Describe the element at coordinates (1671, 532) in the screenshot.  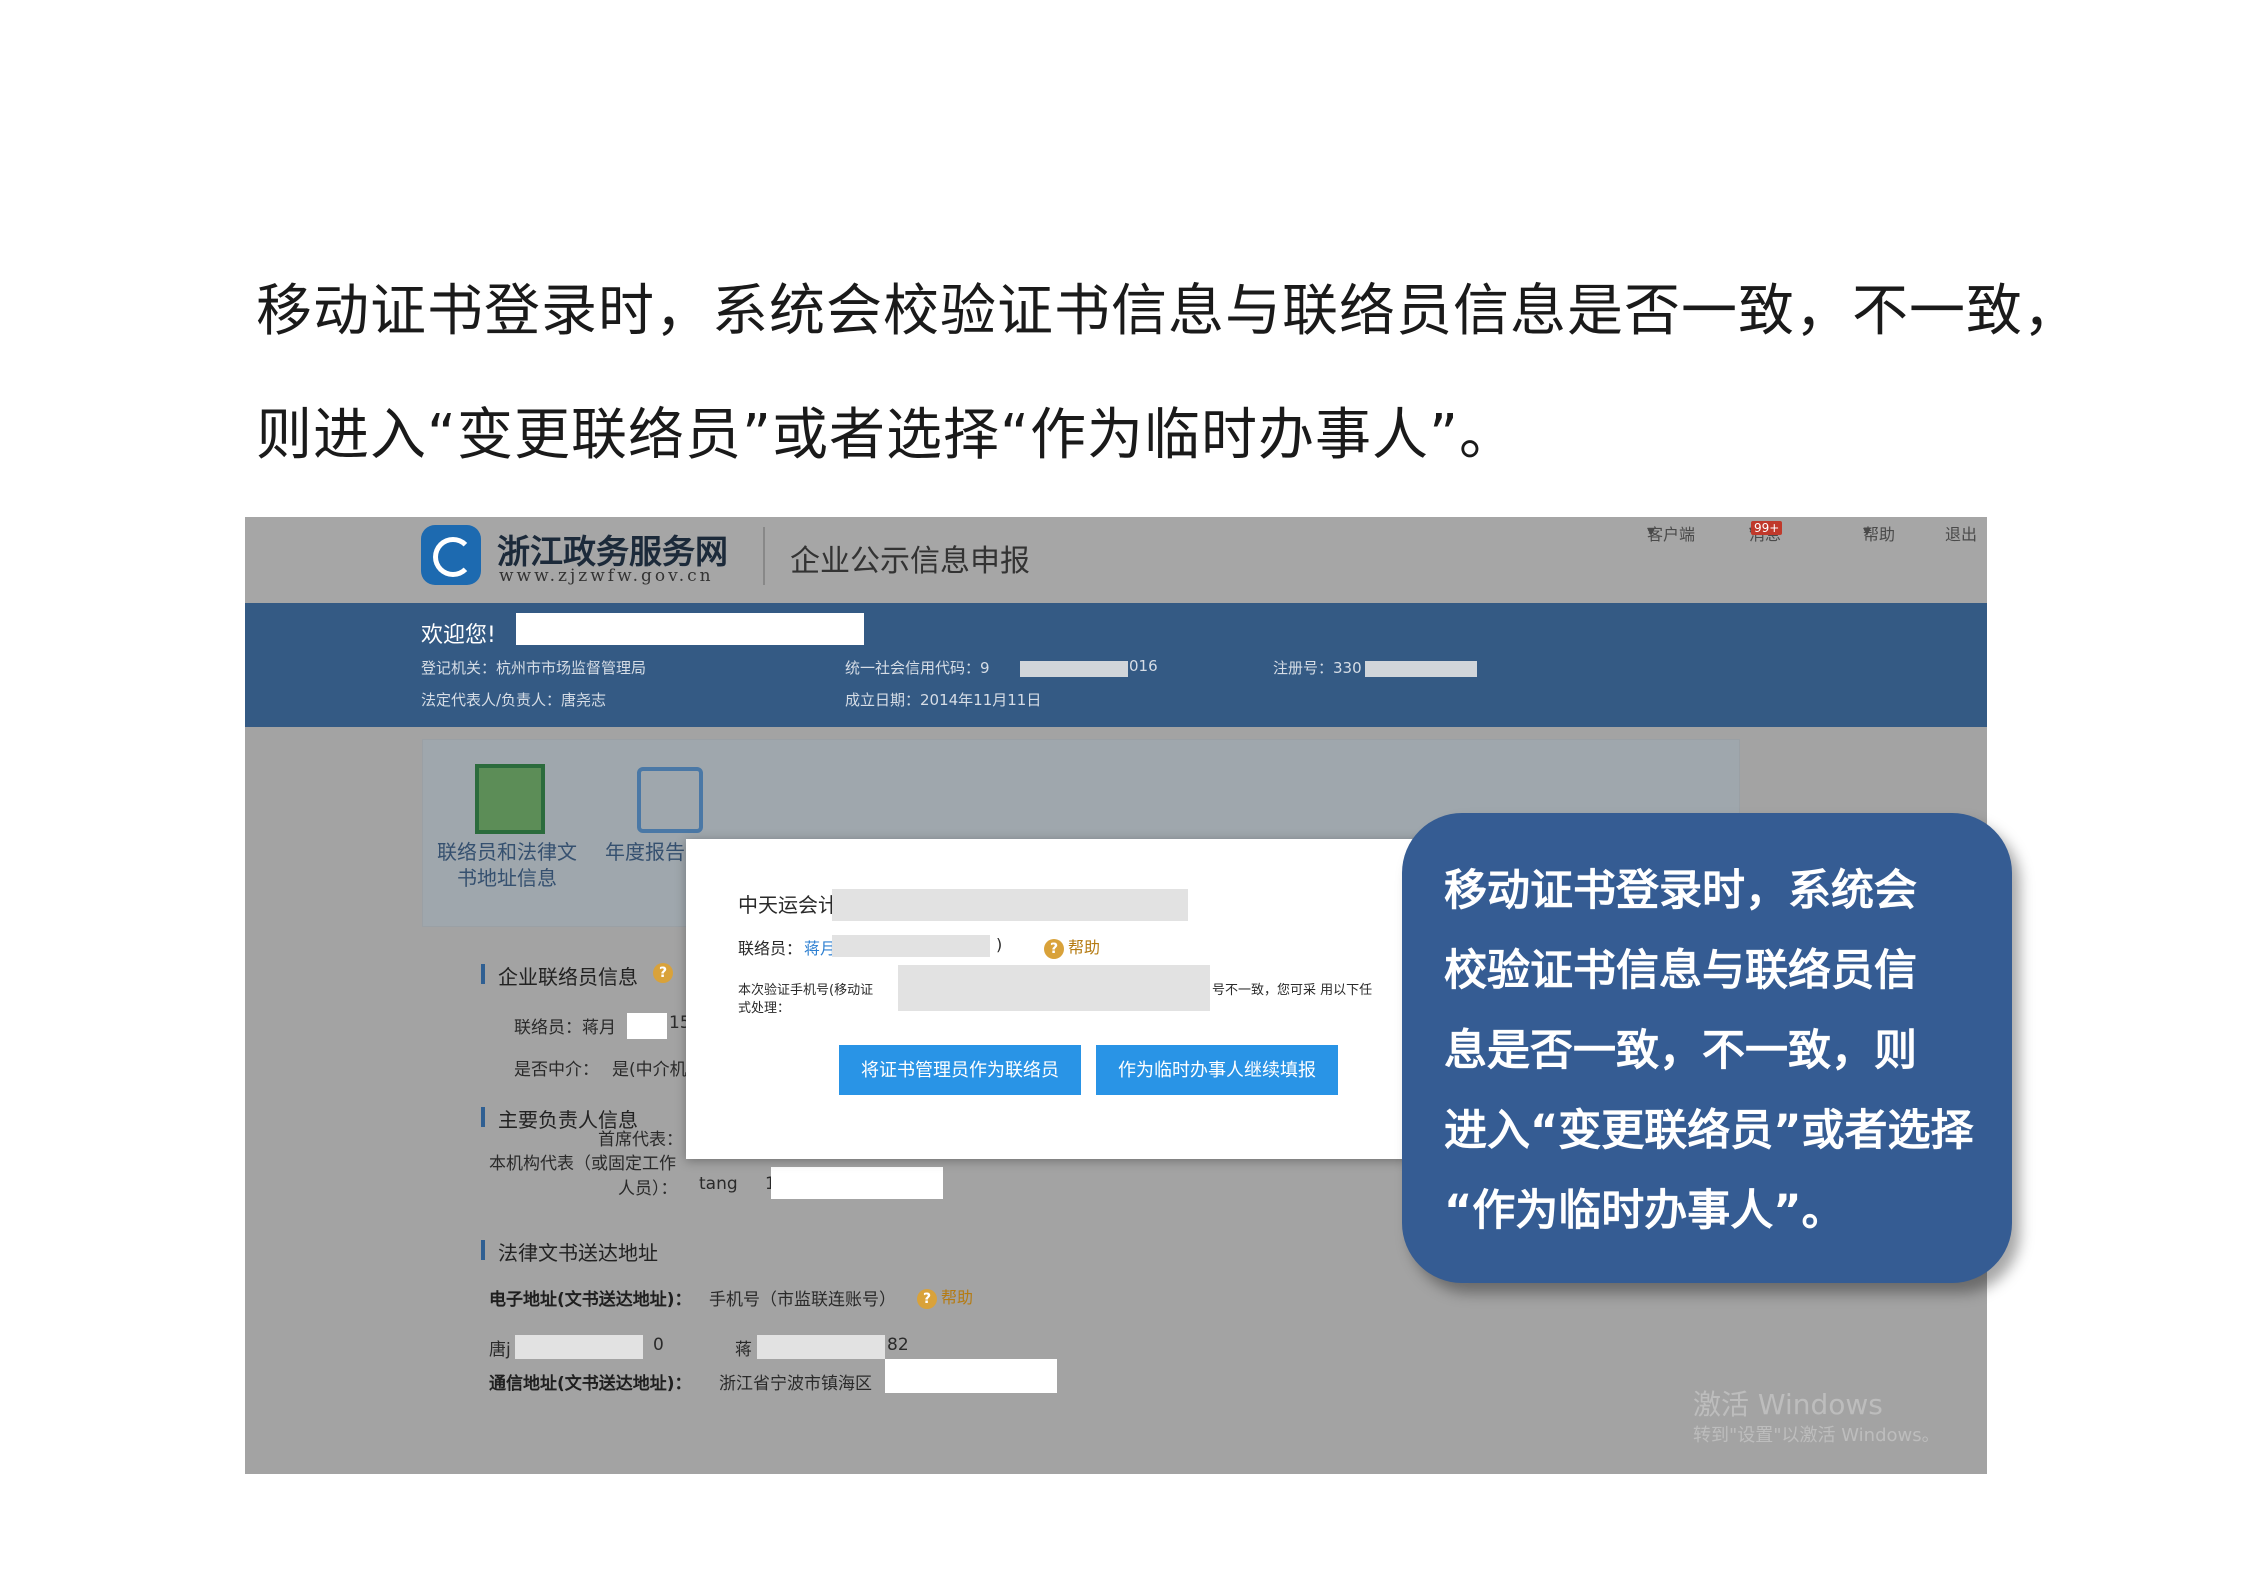
I see `client-link: 客户端 ▾` at that location.